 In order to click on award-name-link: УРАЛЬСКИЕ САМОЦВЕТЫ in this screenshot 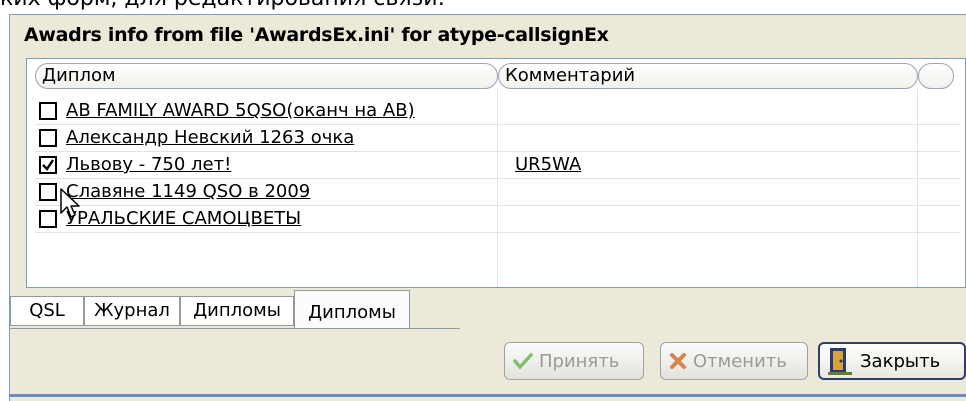, I will do `click(183, 218)`.